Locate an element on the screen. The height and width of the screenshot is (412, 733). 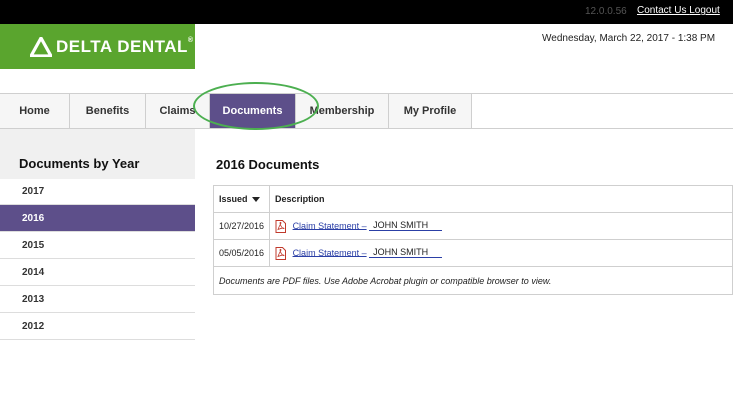
brand-logo: DELTA DENTAL® is located at coordinates (97, 46).